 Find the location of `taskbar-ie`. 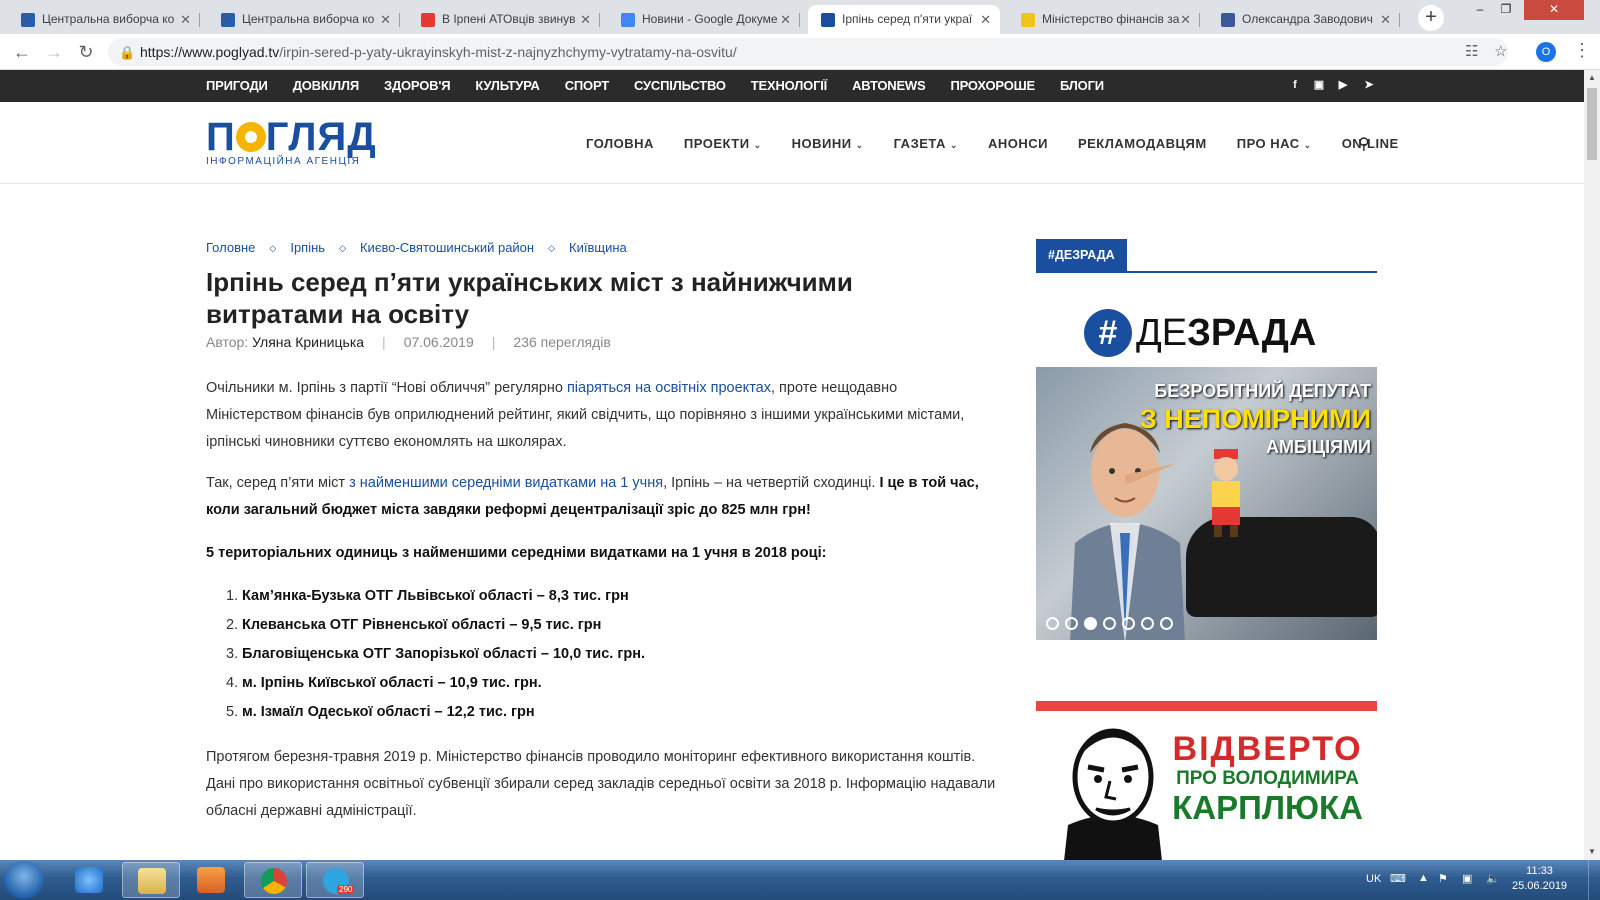

taskbar-ie is located at coordinates (89, 880).